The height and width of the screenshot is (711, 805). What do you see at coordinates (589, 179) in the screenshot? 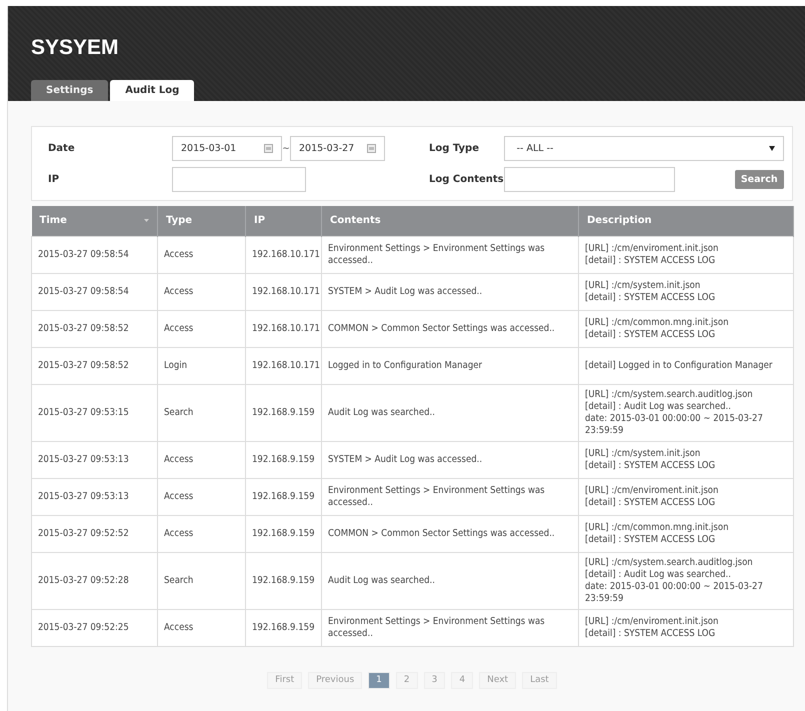
I see `log-contents-input` at bounding box center [589, 179].